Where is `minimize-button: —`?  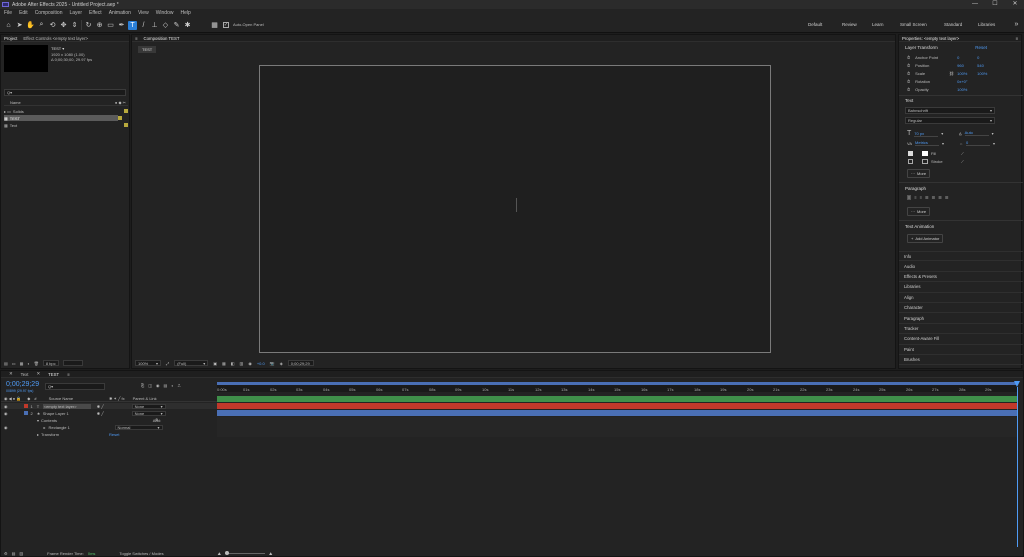
minimize-button: — is located at coordinates (975, 4).